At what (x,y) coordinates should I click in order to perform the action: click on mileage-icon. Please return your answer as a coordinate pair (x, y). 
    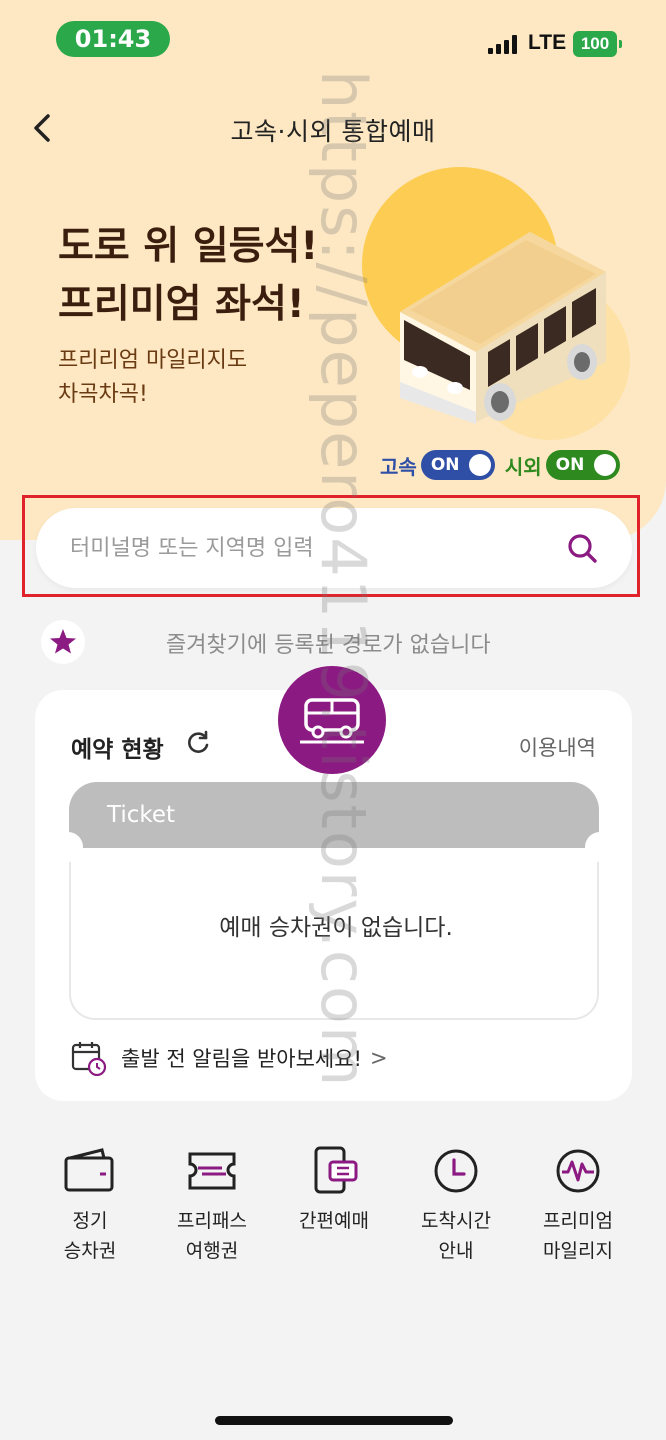
    Looking at the image, I should click on (578, 1171).